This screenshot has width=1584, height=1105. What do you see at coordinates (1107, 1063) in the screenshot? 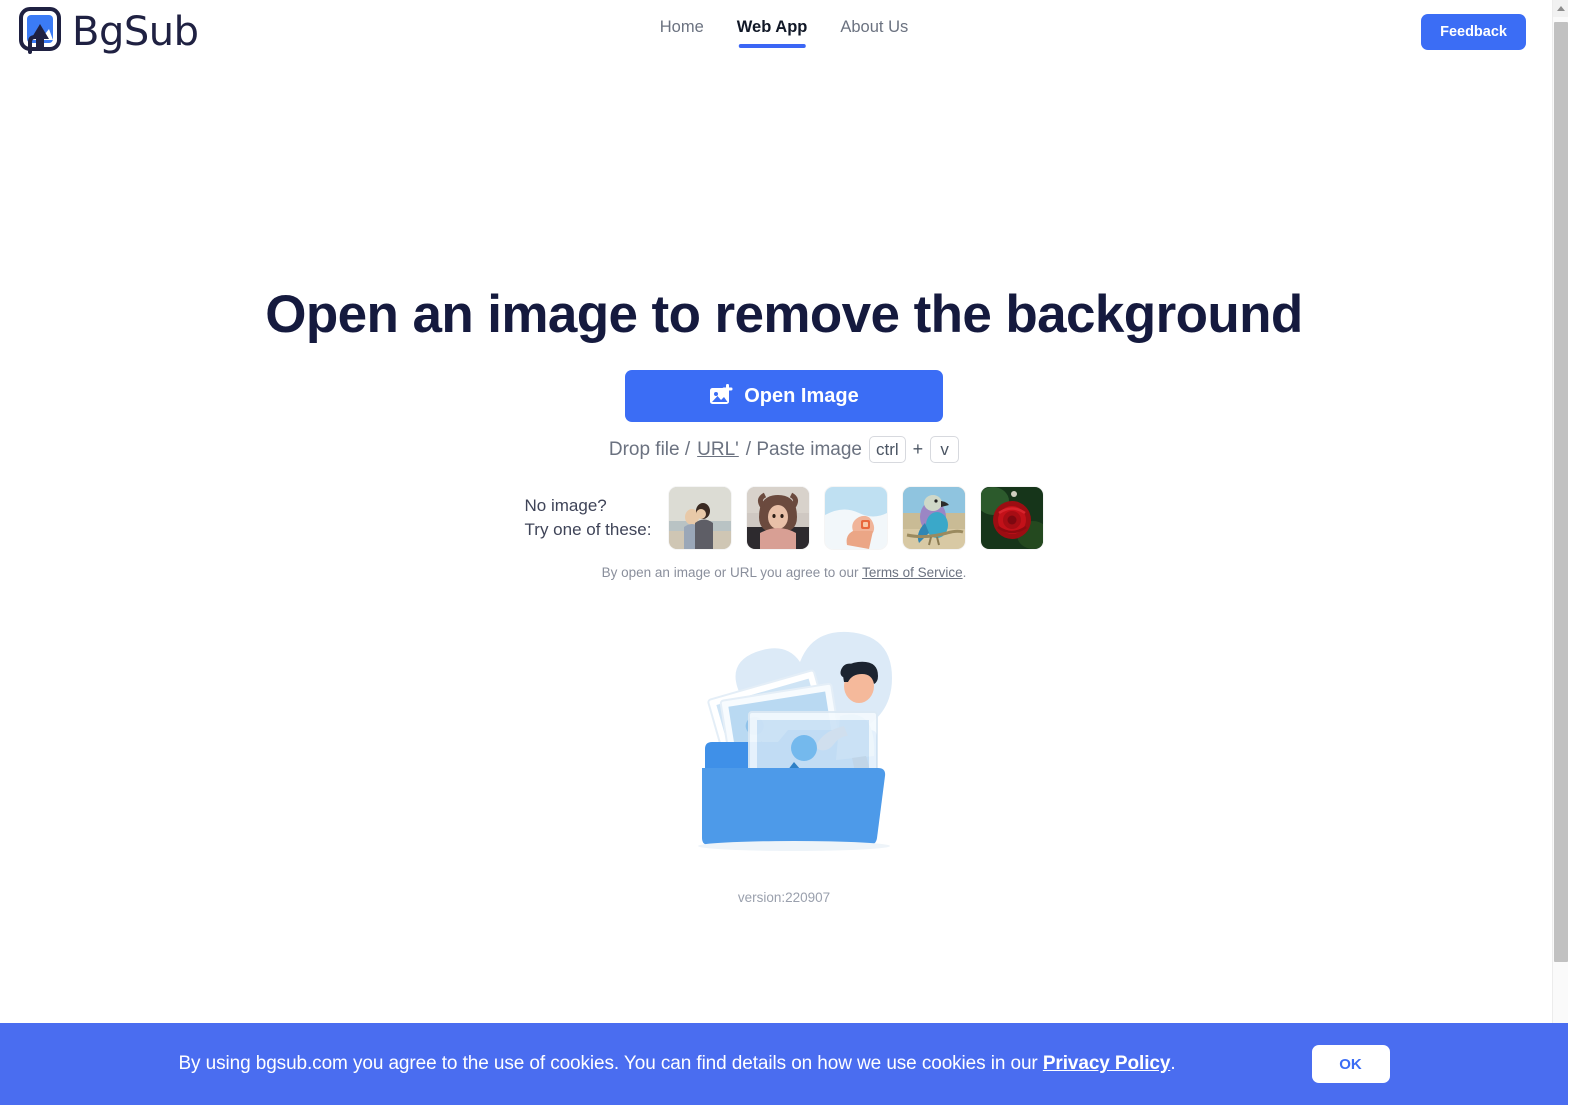
I see `privacy-policy-link: Privacy Policy` at bounding box center [1107, 1063].